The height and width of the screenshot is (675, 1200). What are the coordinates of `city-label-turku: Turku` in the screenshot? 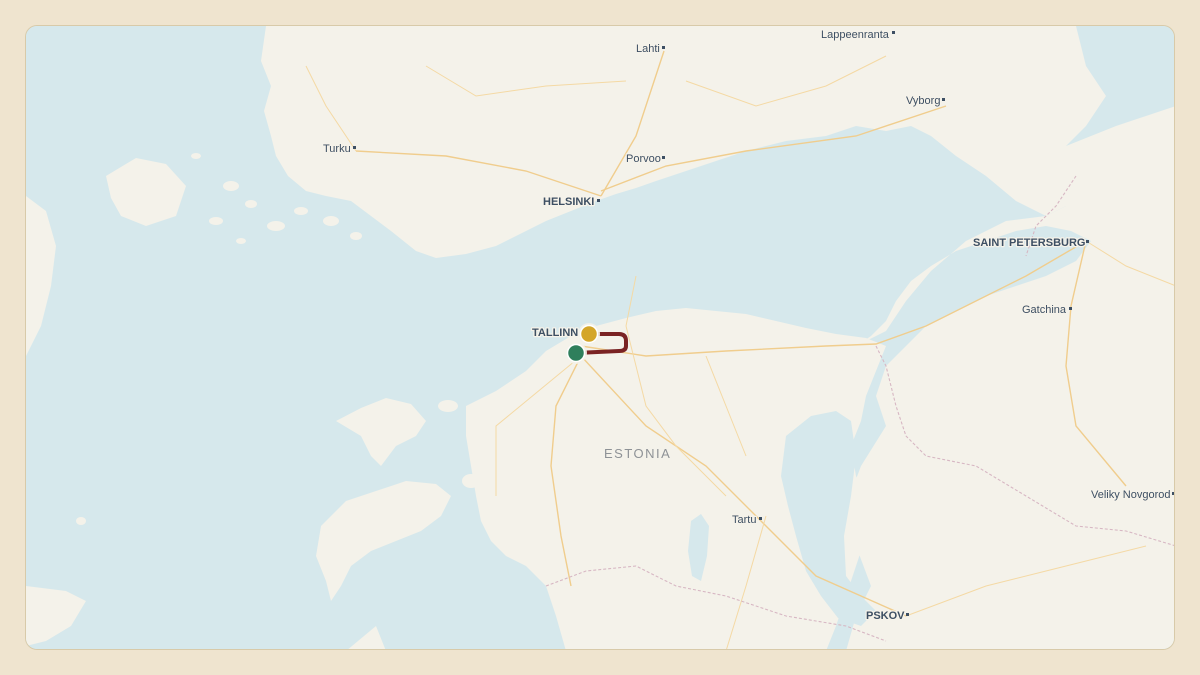 It's located at (337, 149).